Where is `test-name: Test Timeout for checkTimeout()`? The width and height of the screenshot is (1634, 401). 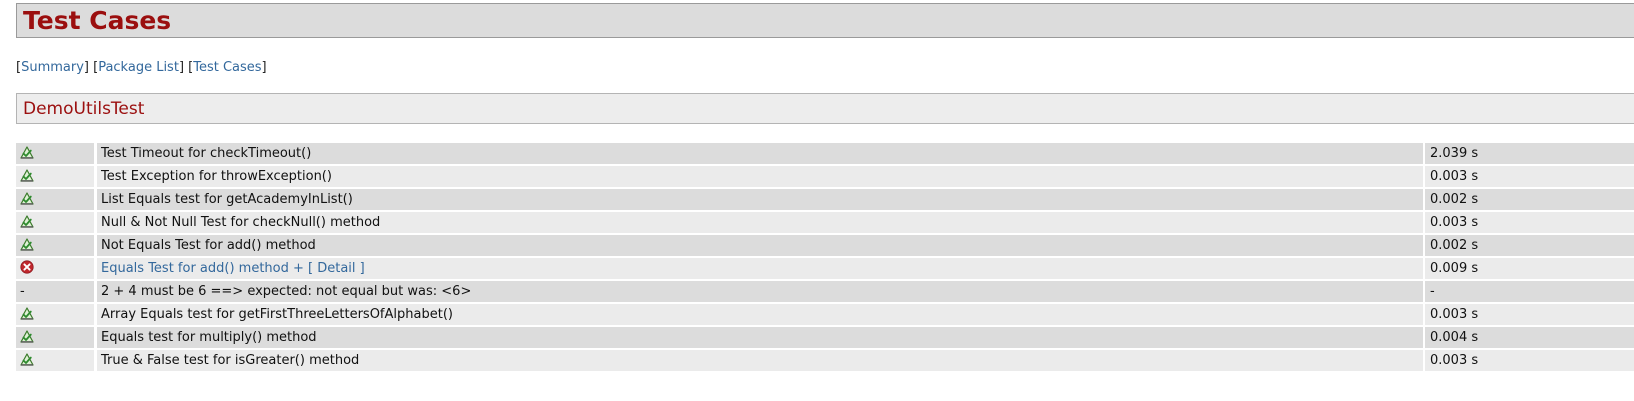
test-name: Test Timeout for checkTimeout() is located at coordinates (206, 153).